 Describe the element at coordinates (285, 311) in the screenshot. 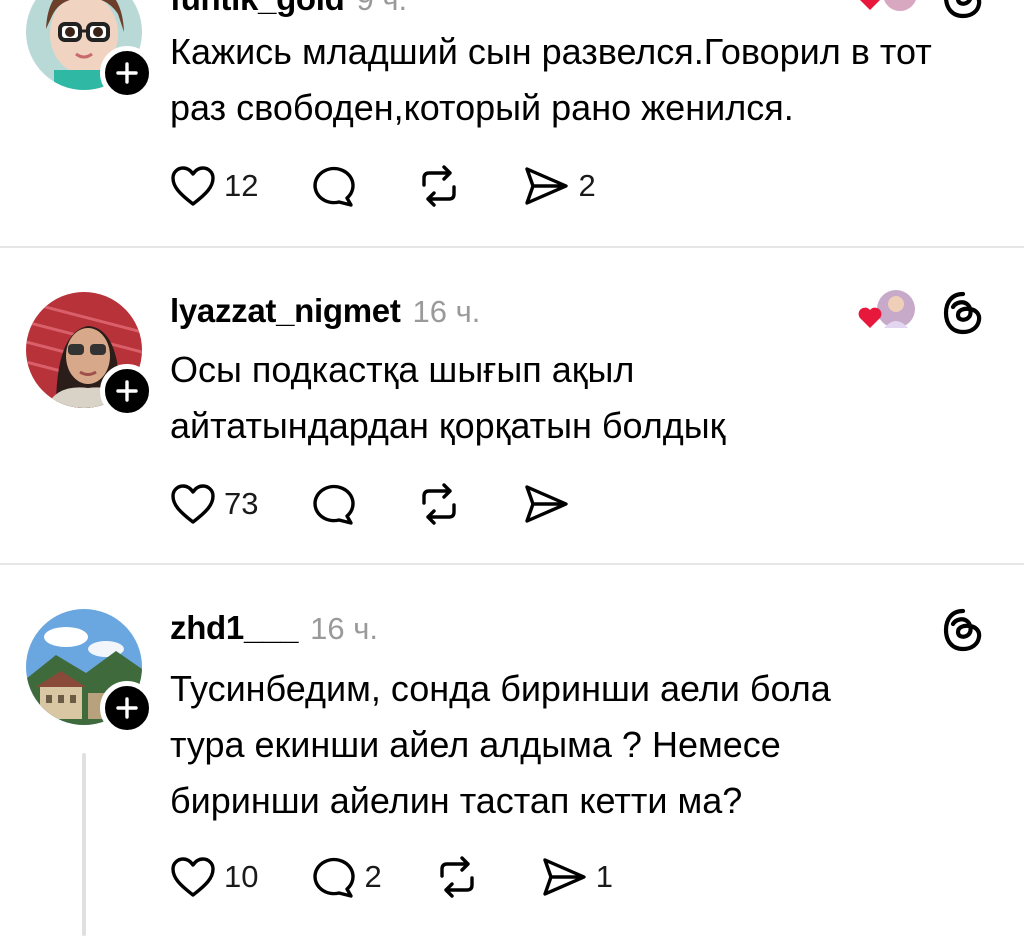

I see `username: lyazzat_nigmet` at that location.